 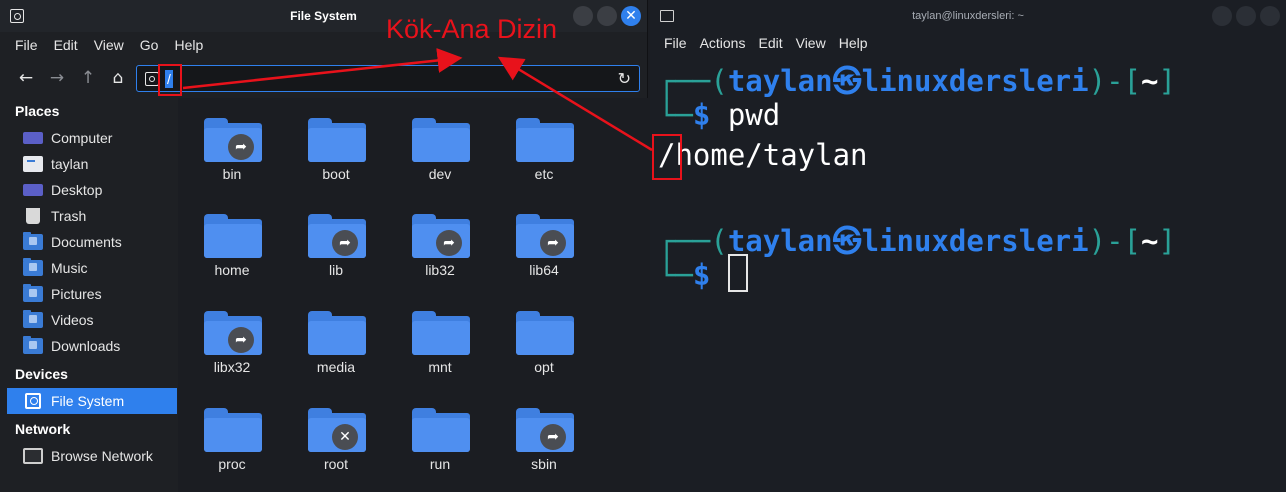 I want to click on sidebar-item-computer: Computer, so click(x=92, y=138).